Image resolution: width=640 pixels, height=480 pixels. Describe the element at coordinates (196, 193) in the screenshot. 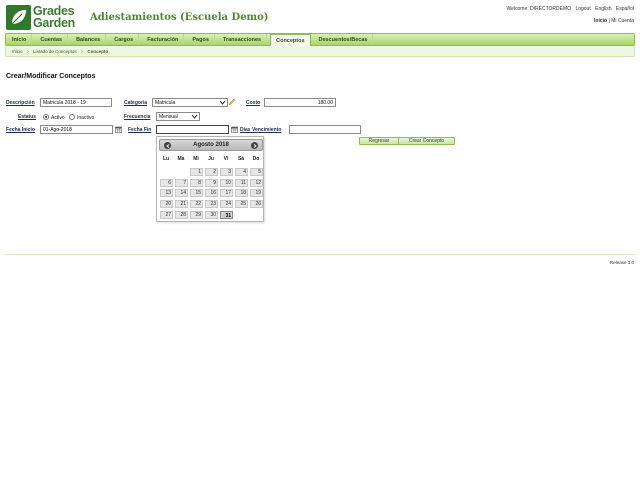

I see `calendar-day: 15` at that location.